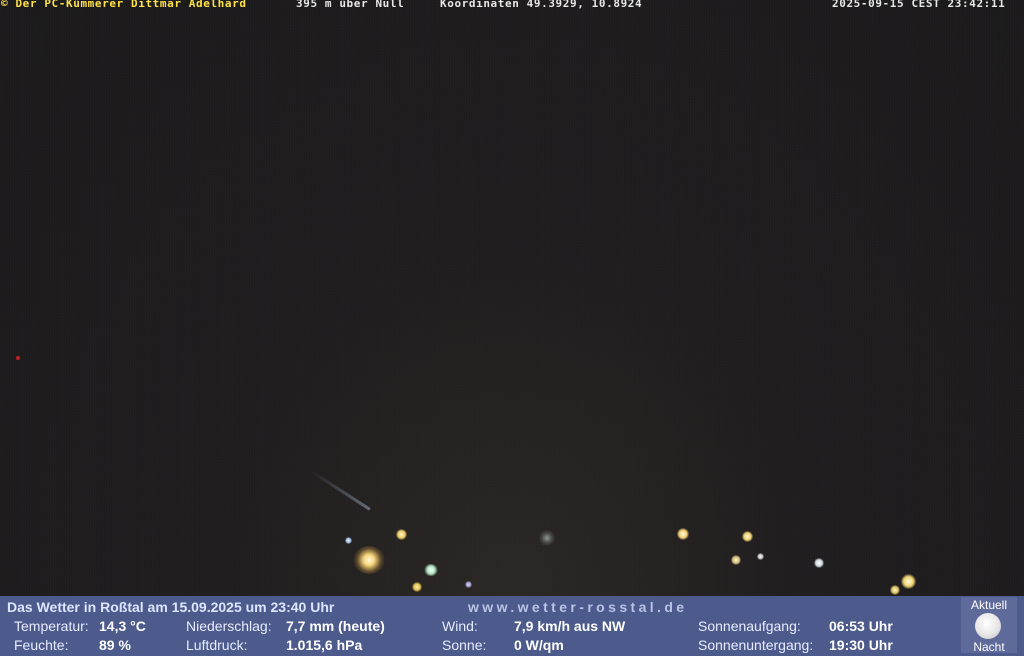 Image resolution: width=1024 pixels, height=656 pixels. Describe the element at coordinates (350, 5) in the screenshot. I see `altitude-text: 395 m über Null` at that location.